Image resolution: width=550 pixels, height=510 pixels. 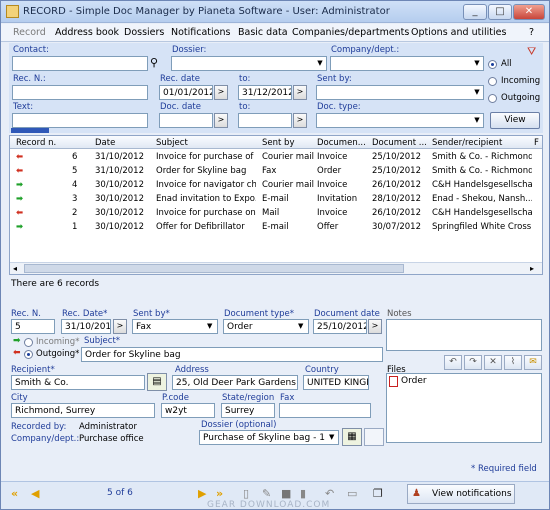 What do you see at coordinates (235, 382) in the screenshot?
I see `address-input: 25, Old Deer Park Gardens` at bounding box center [235, 382].